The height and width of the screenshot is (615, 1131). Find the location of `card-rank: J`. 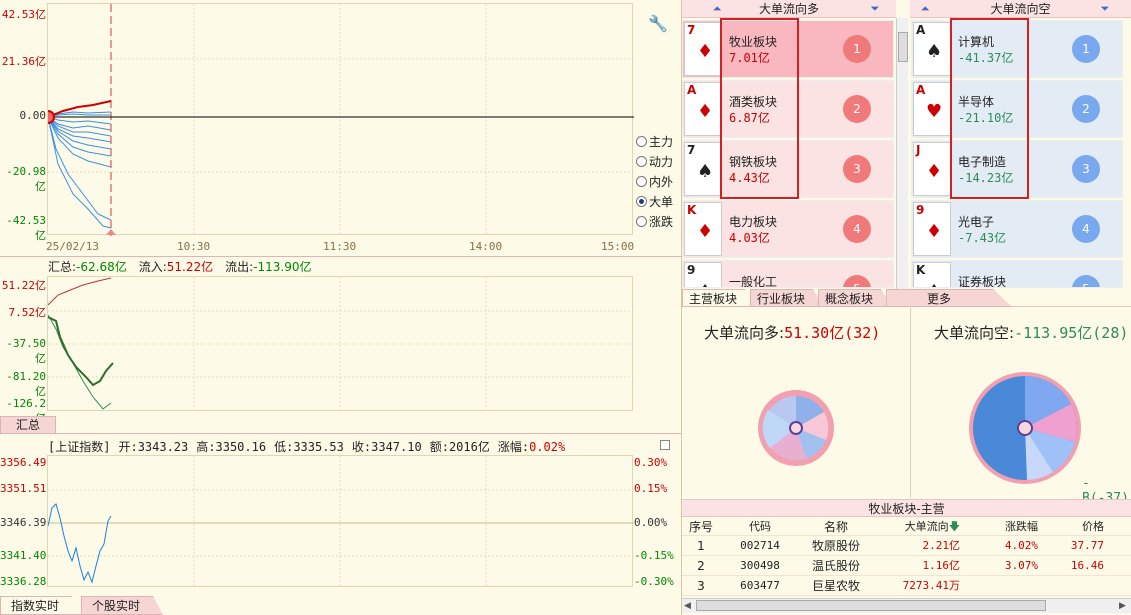

card-rank: J is located at coordinates (918, 150).